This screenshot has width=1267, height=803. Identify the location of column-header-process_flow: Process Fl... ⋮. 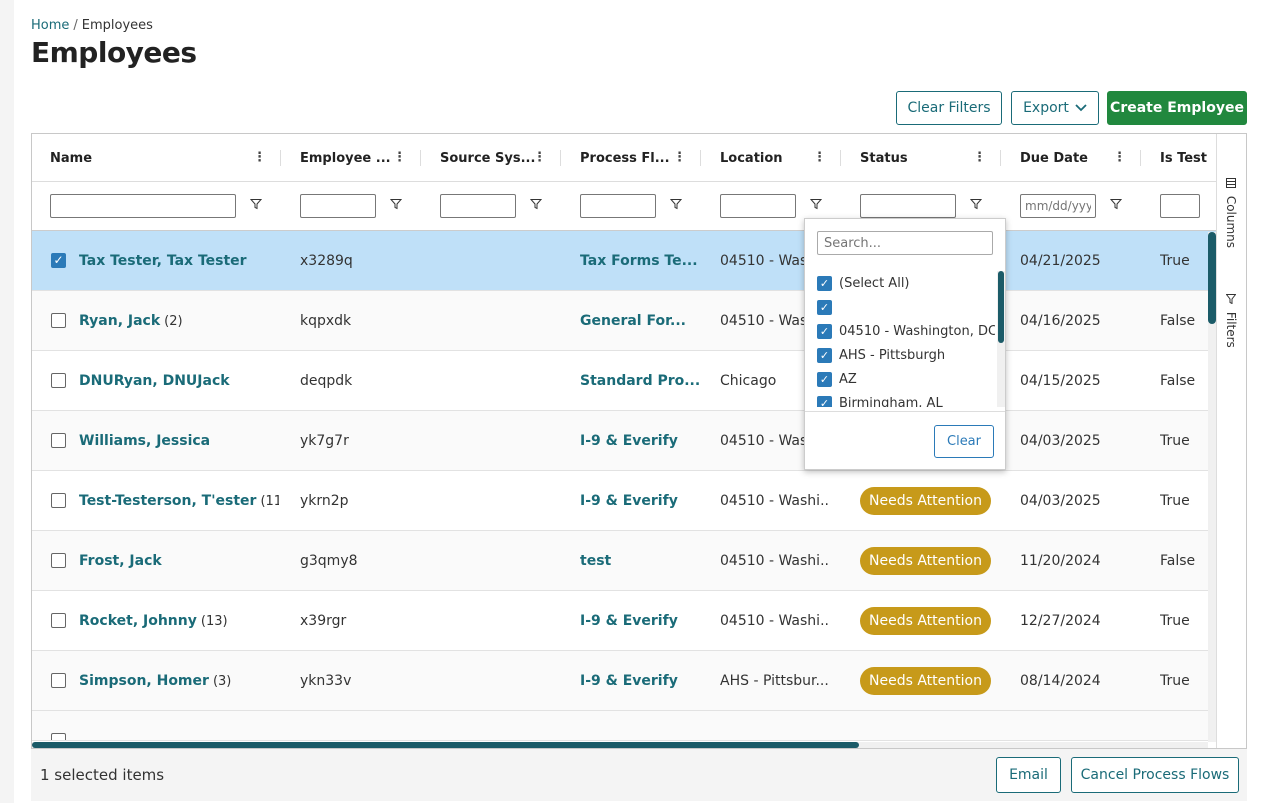
(640, 158).